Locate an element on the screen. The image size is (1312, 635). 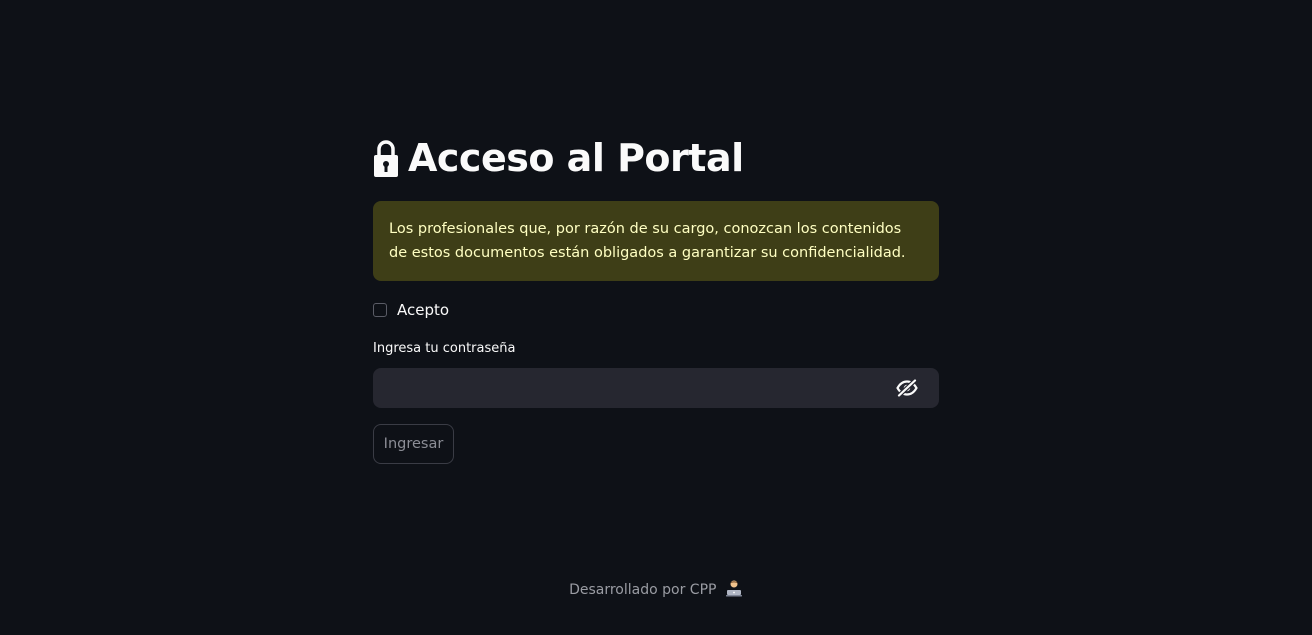
page-title: Acceso al Portal is located at coordinates (576, 158).